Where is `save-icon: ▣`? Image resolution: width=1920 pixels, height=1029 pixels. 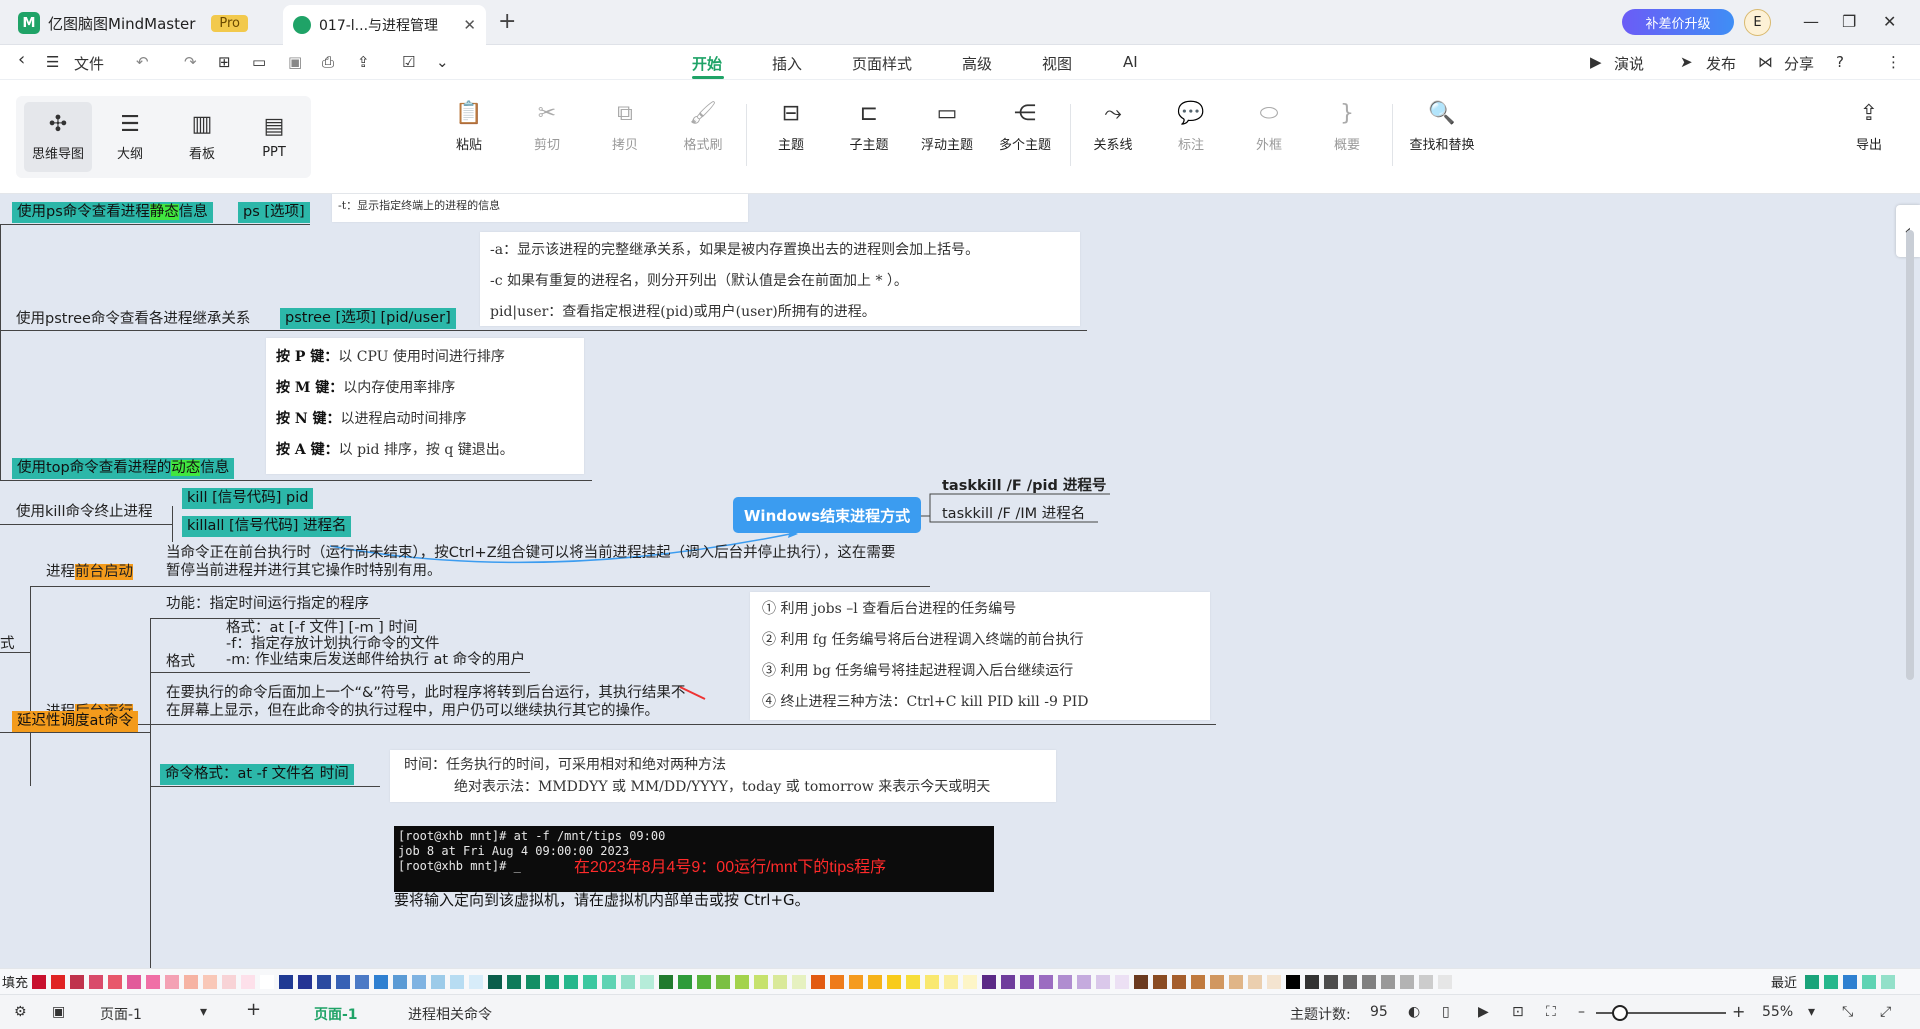
save-icon: ▣ is located at coordinates (295, 62).